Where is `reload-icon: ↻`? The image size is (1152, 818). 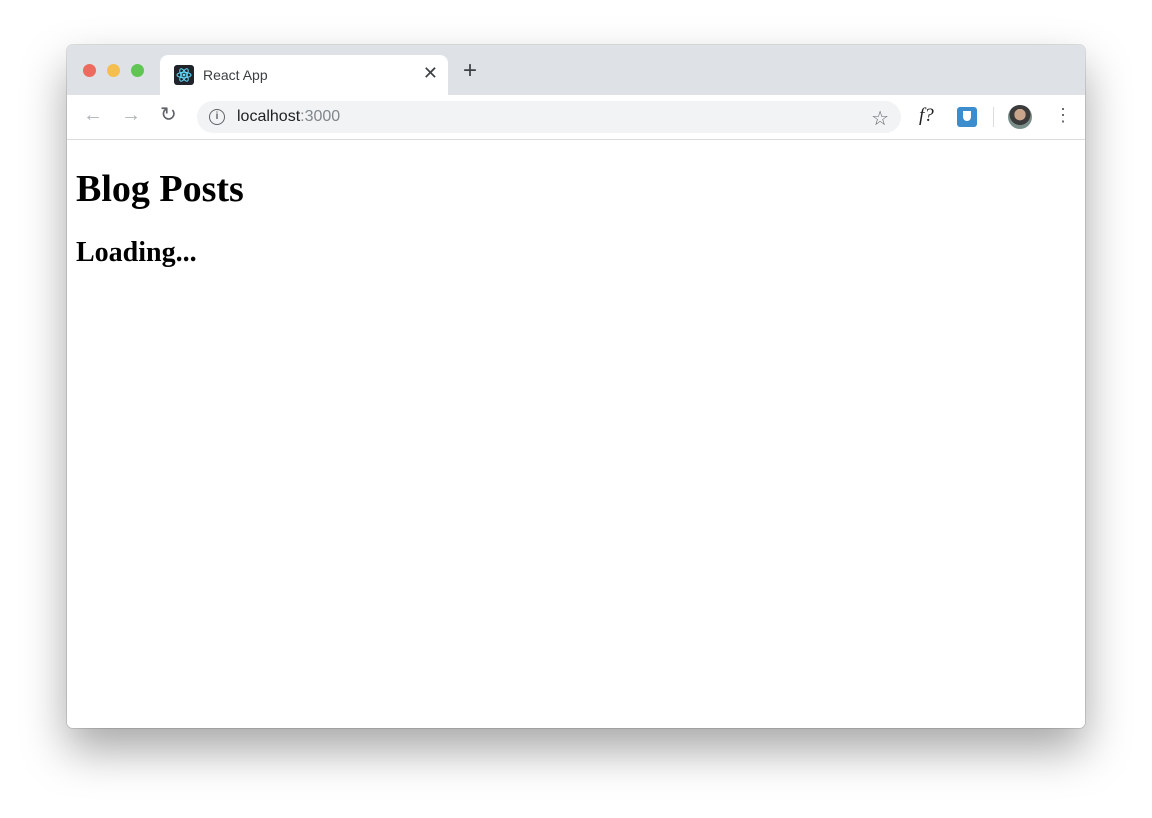
reload-icon: ↻ is located at coordinates (168, 115).